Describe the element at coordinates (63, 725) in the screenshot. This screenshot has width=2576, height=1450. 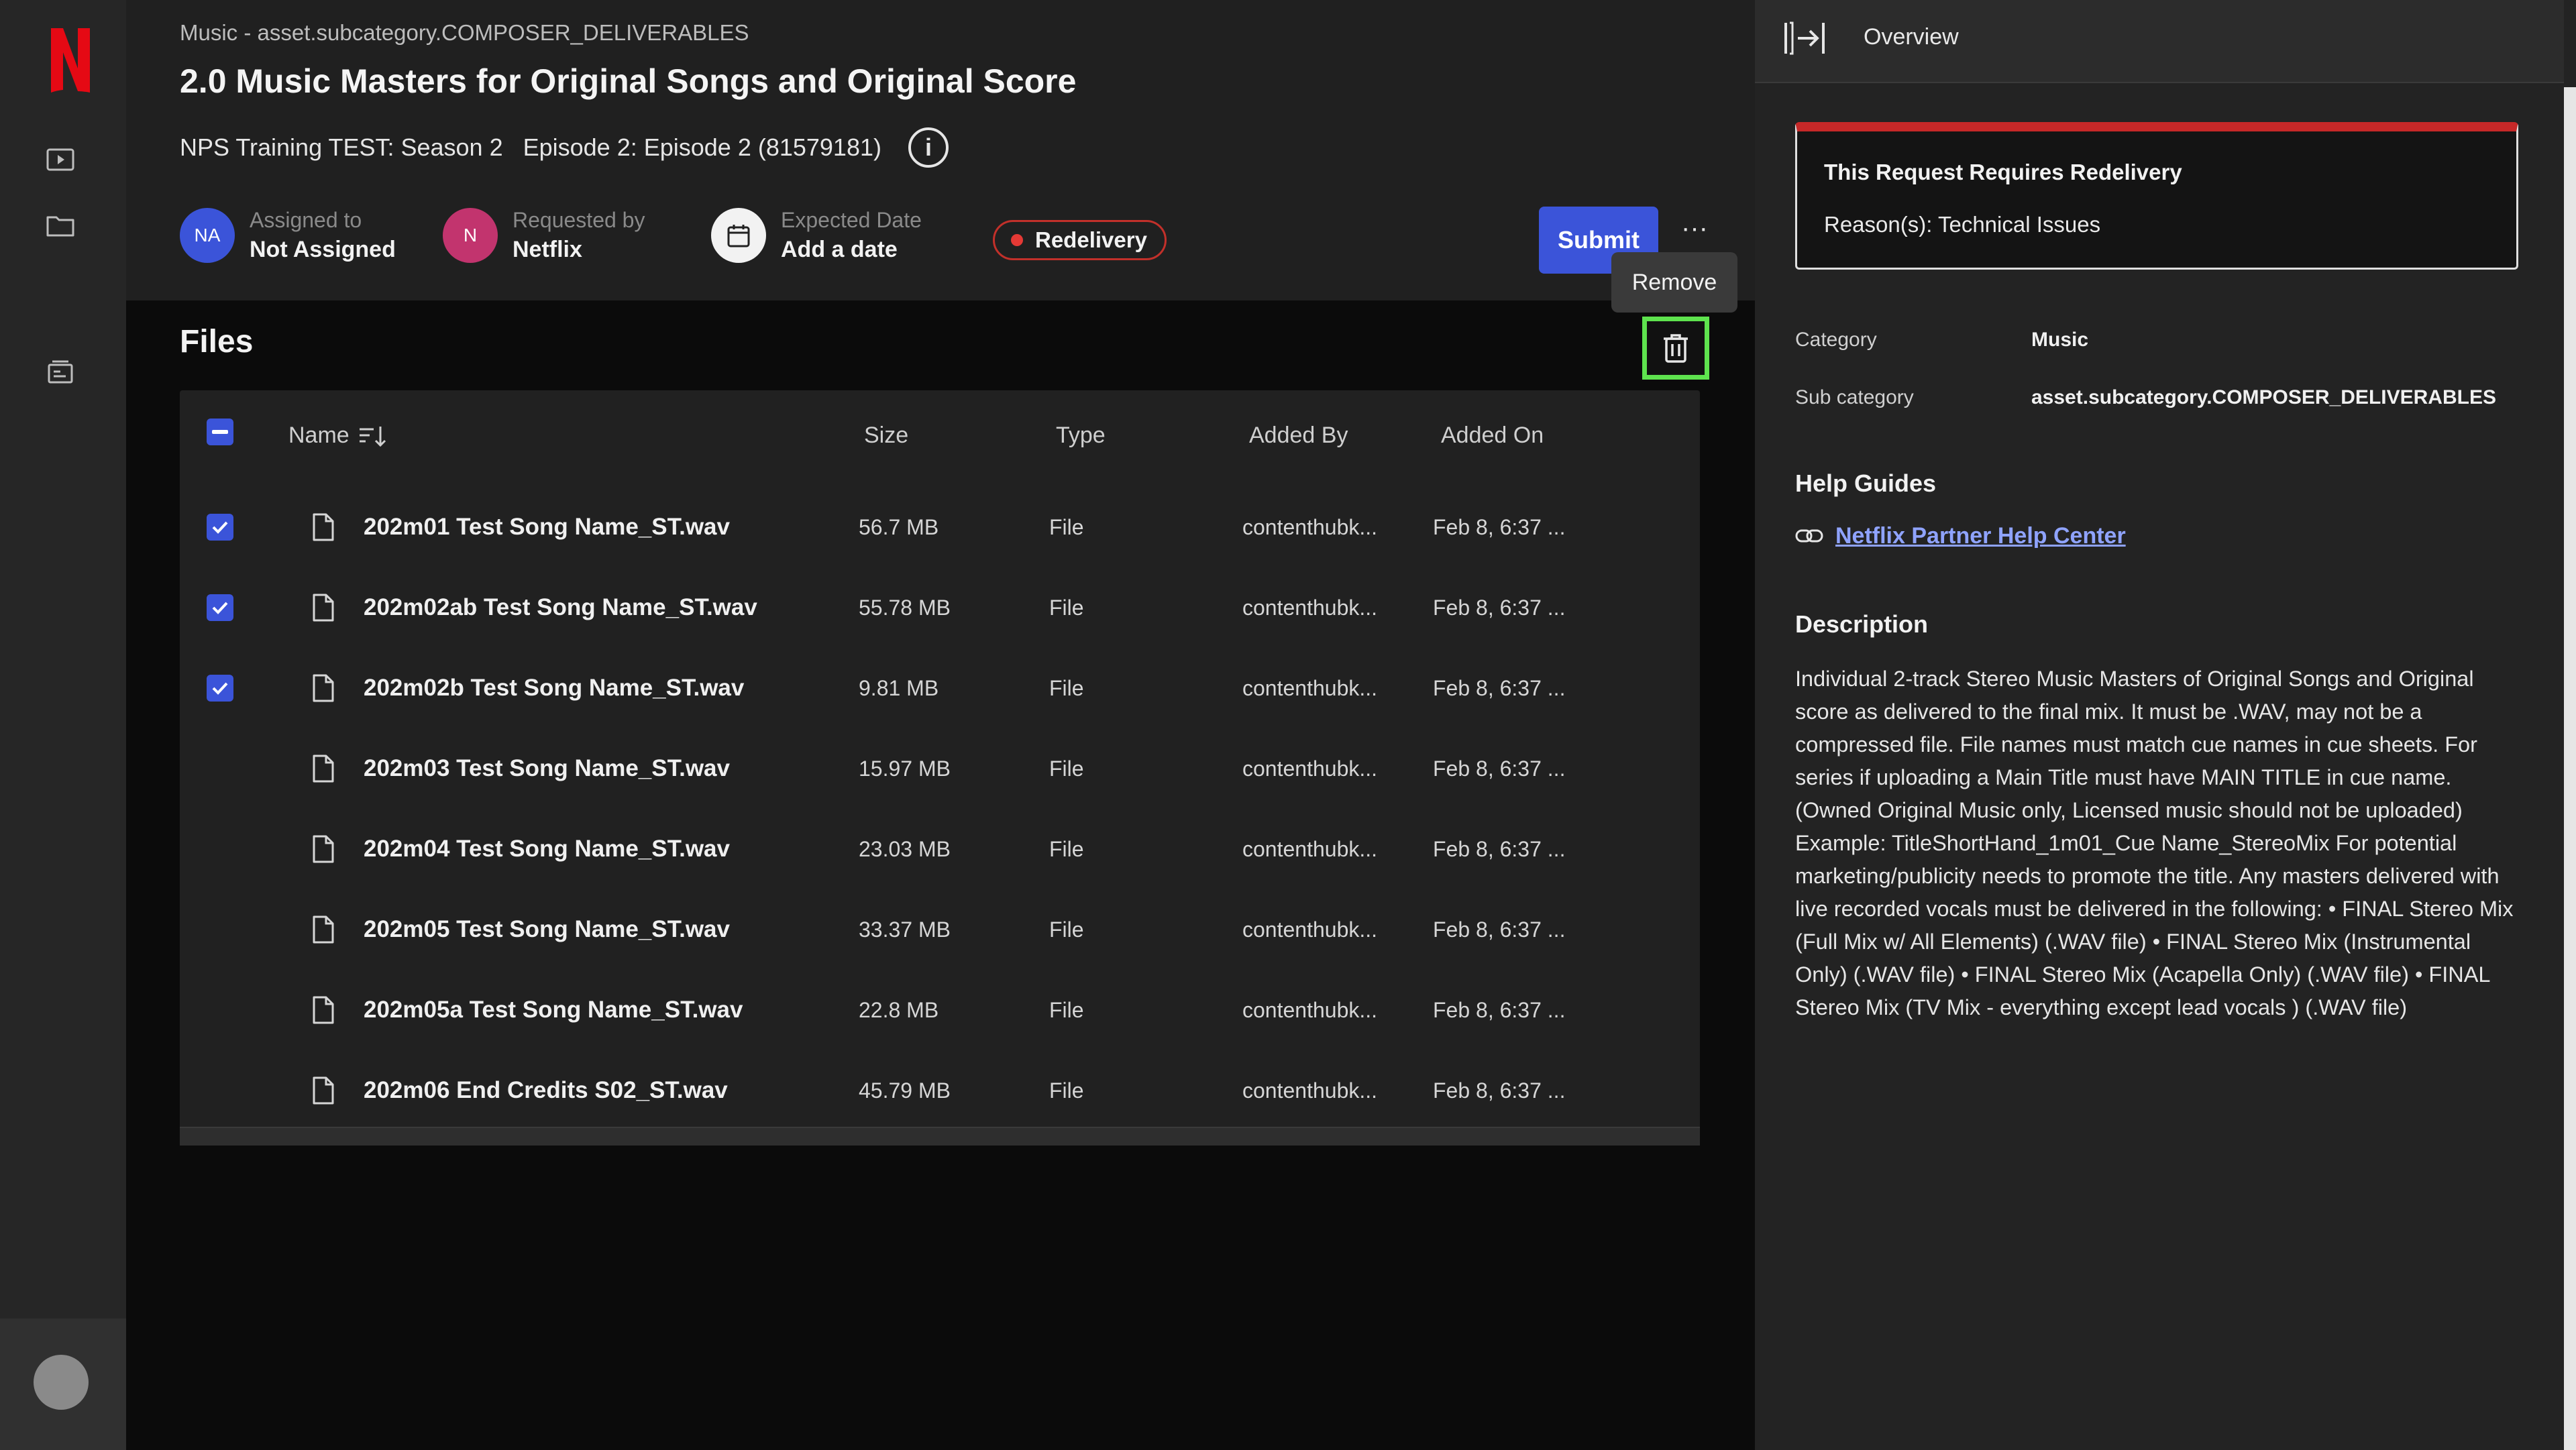
I see `left-rail` at that location.